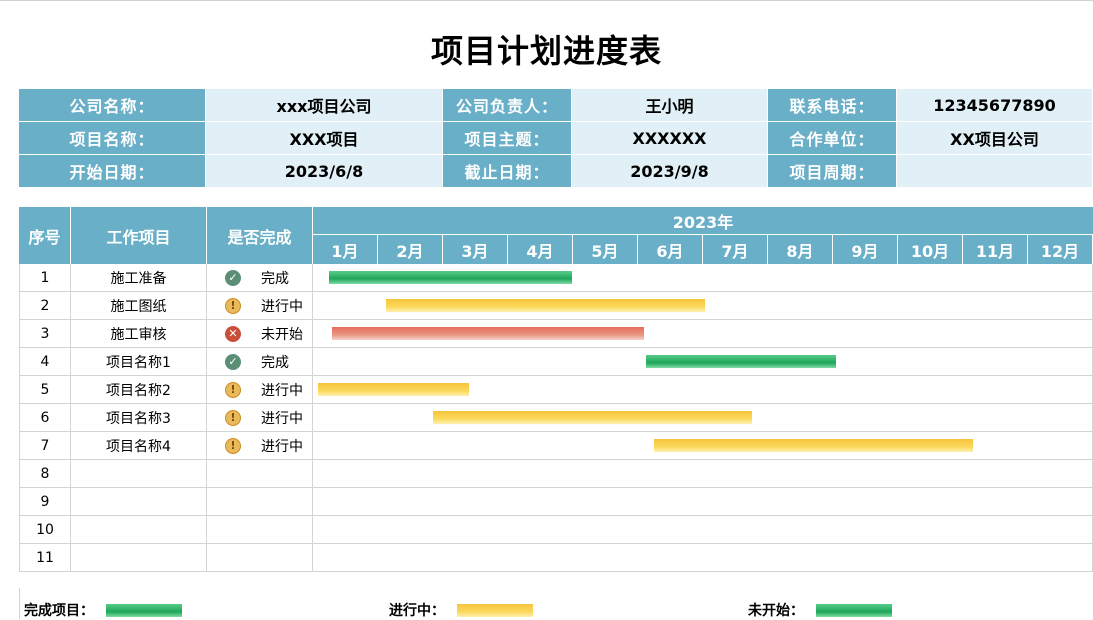  I want to click on table-row: 2 施工图纸! 进行中, so click(556, 306).